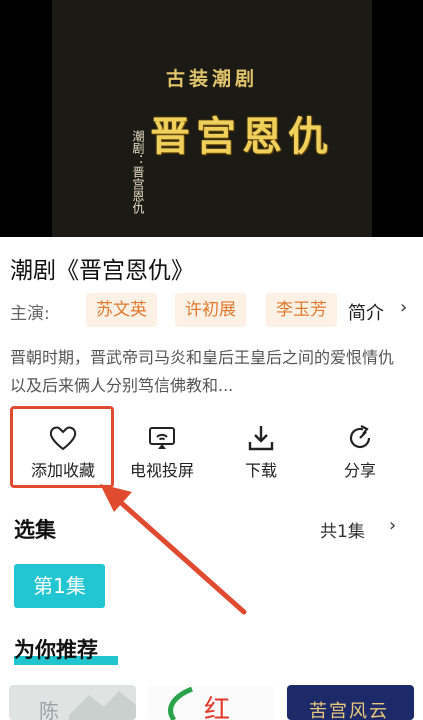 The image size is (423, 720). What do you see at coordinates (260, 470) in the screenshot?
I see `download-label: 下载` at bounding box center [260, 470].